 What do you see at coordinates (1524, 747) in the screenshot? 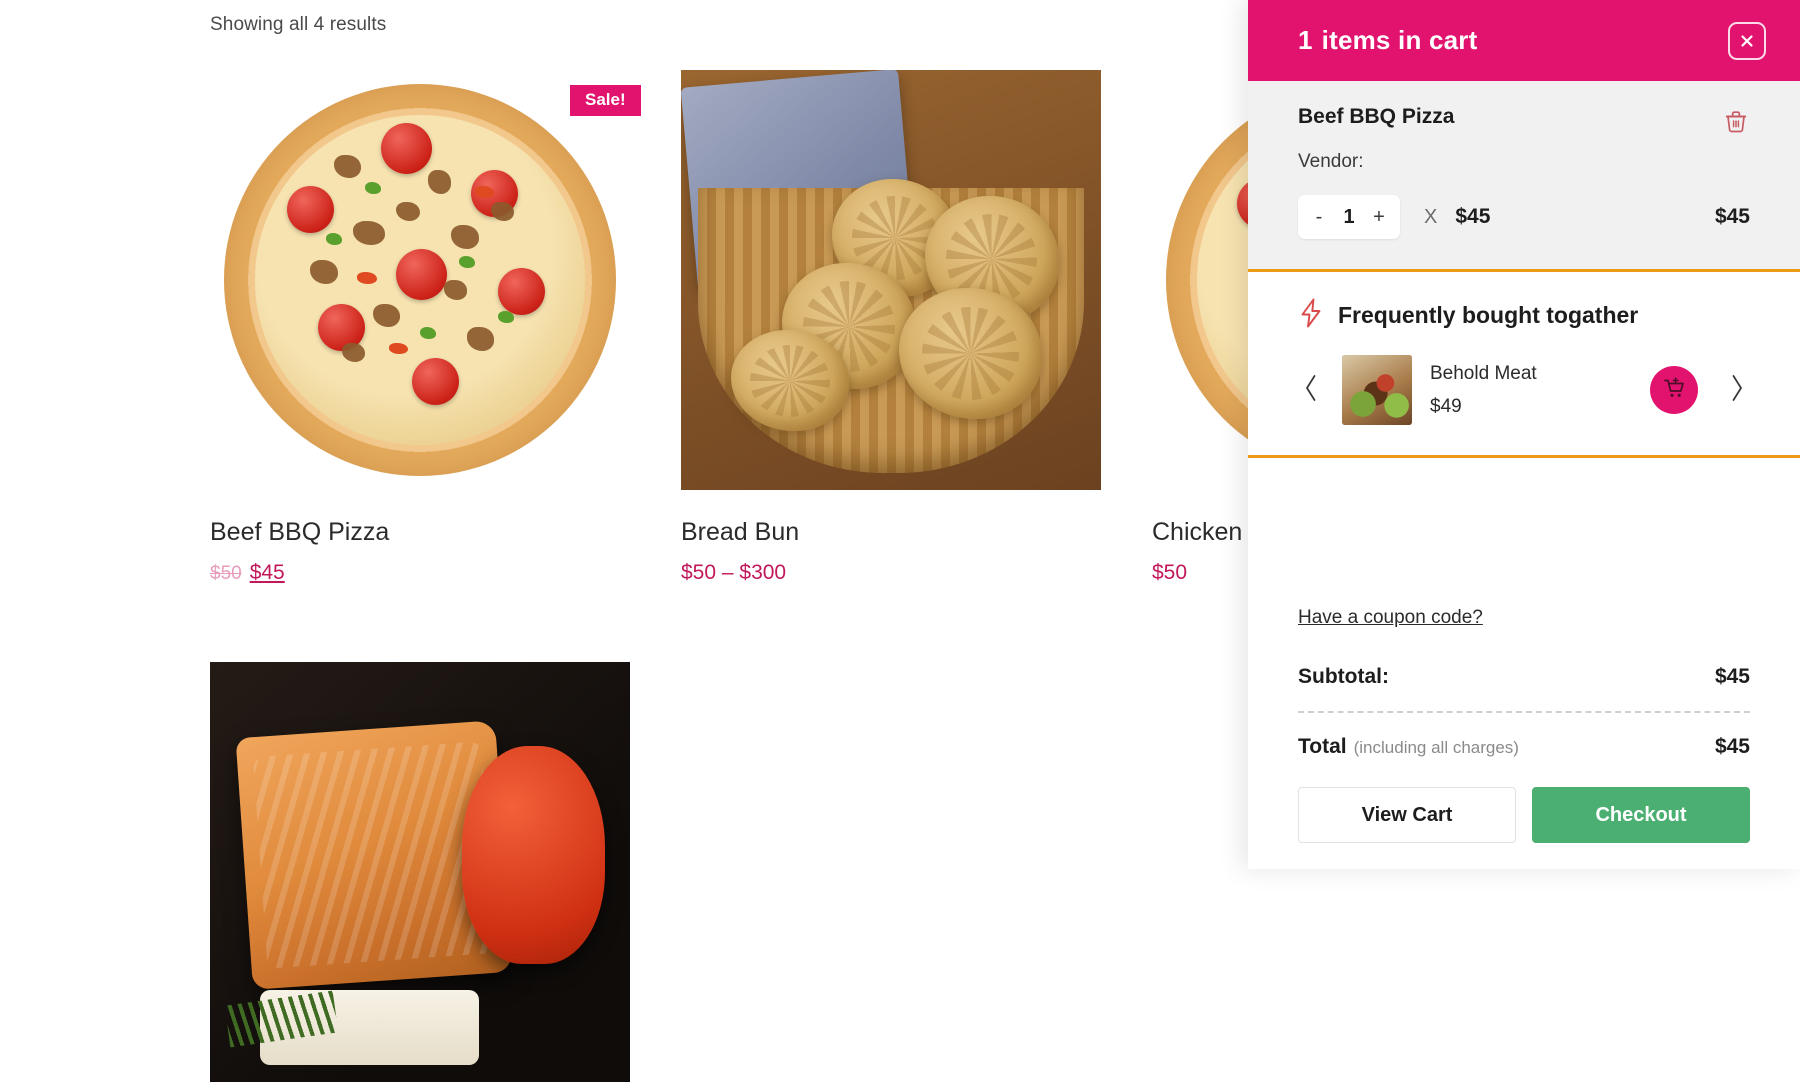
I see `total-row: Total (including all charges) $45` at bounding box center [1524, 747].